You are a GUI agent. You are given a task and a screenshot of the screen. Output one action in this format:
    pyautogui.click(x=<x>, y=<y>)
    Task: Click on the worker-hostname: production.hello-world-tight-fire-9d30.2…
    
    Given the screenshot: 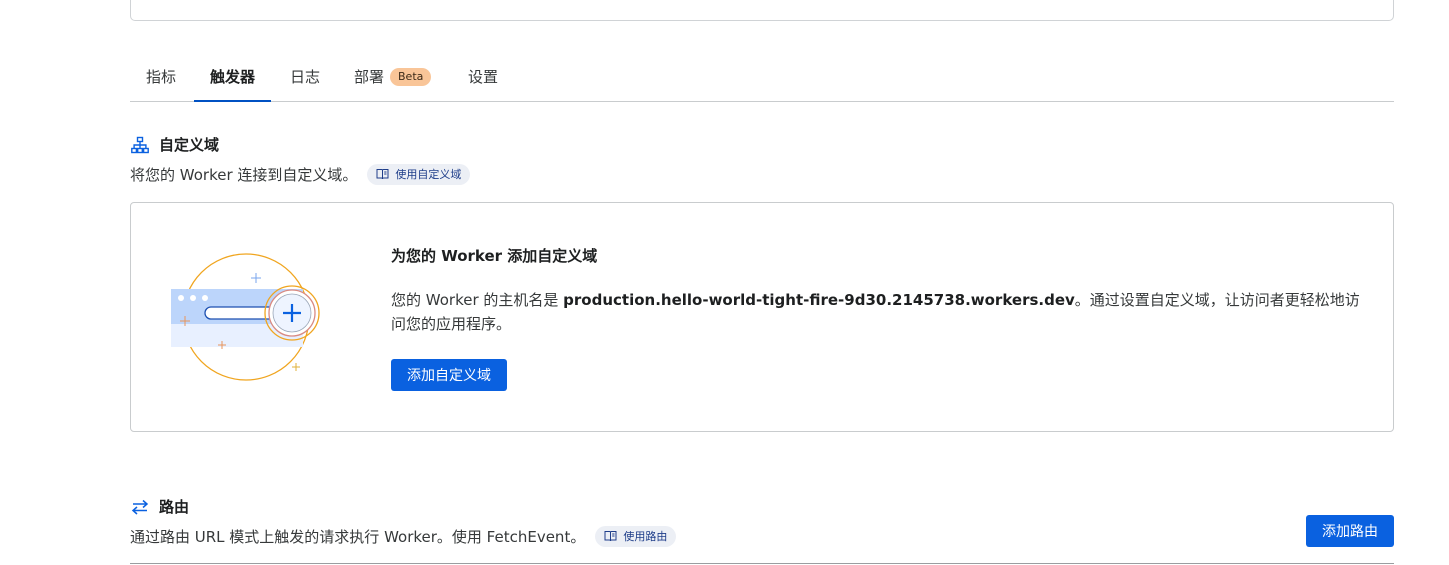 What is the action you would take?
    pyautogui.click(x=819, y=300)
    